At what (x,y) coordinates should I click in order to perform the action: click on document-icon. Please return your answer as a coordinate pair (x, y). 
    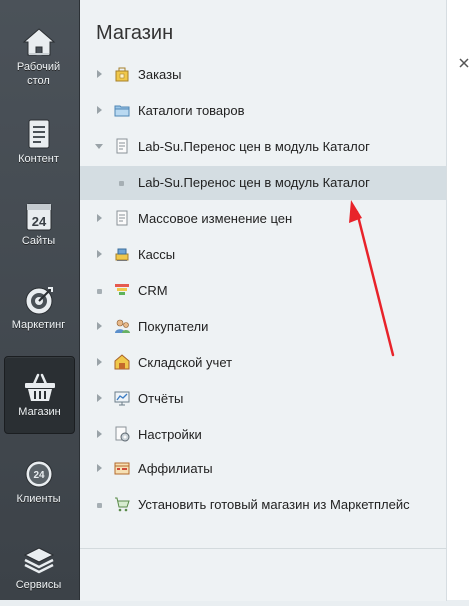
    Looking at the image, I should click on (38, 134).